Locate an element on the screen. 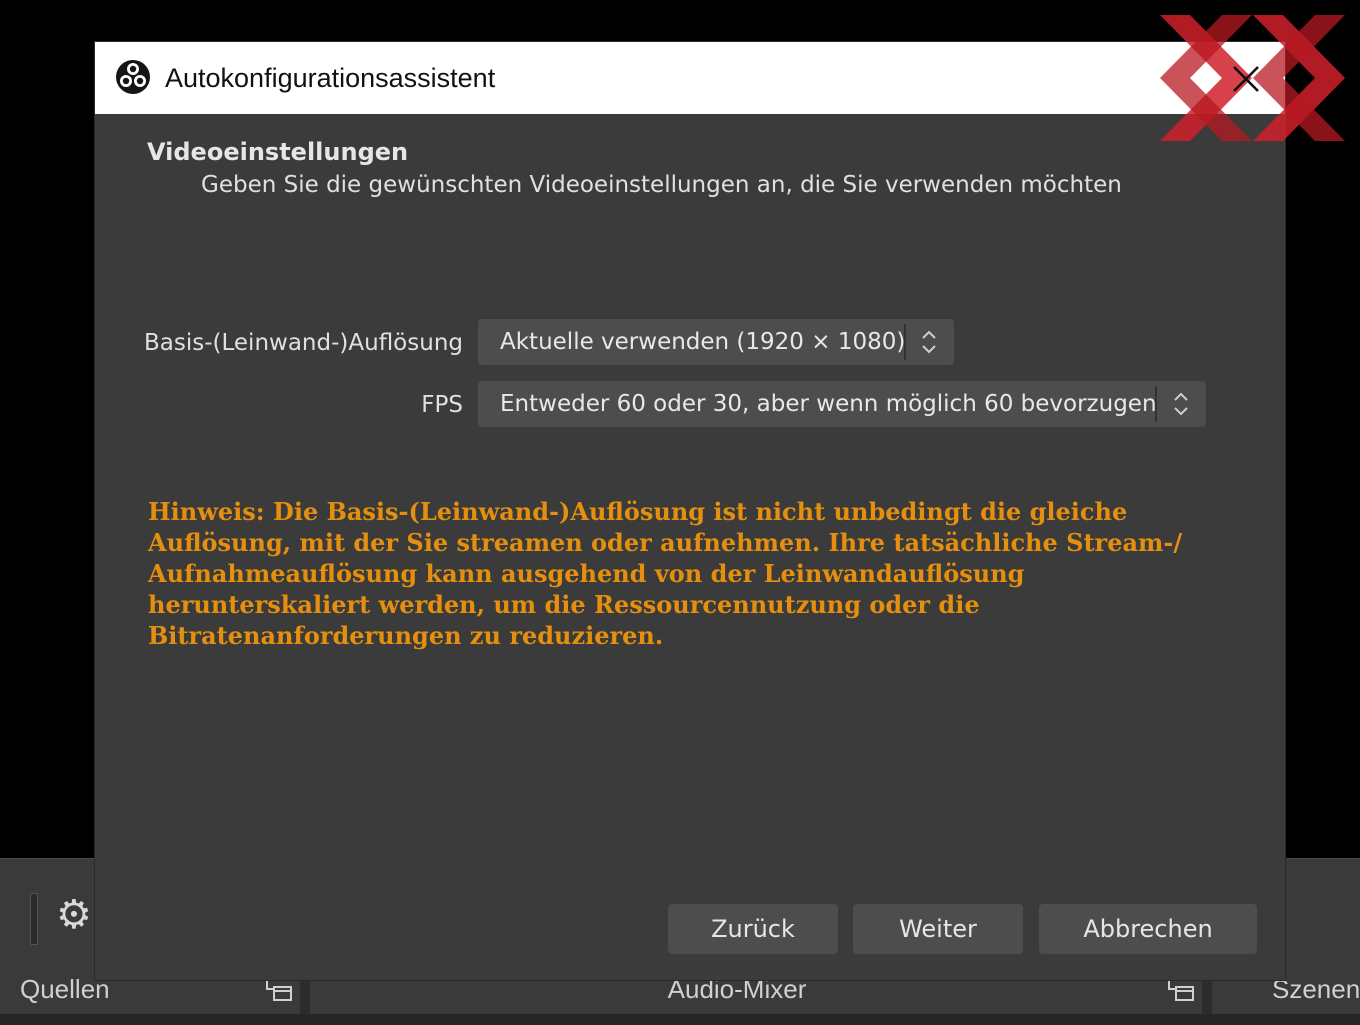 The height and width of the screenshot is (1025, 1360). dock-content-strip is located at coordinates (680, 1019).